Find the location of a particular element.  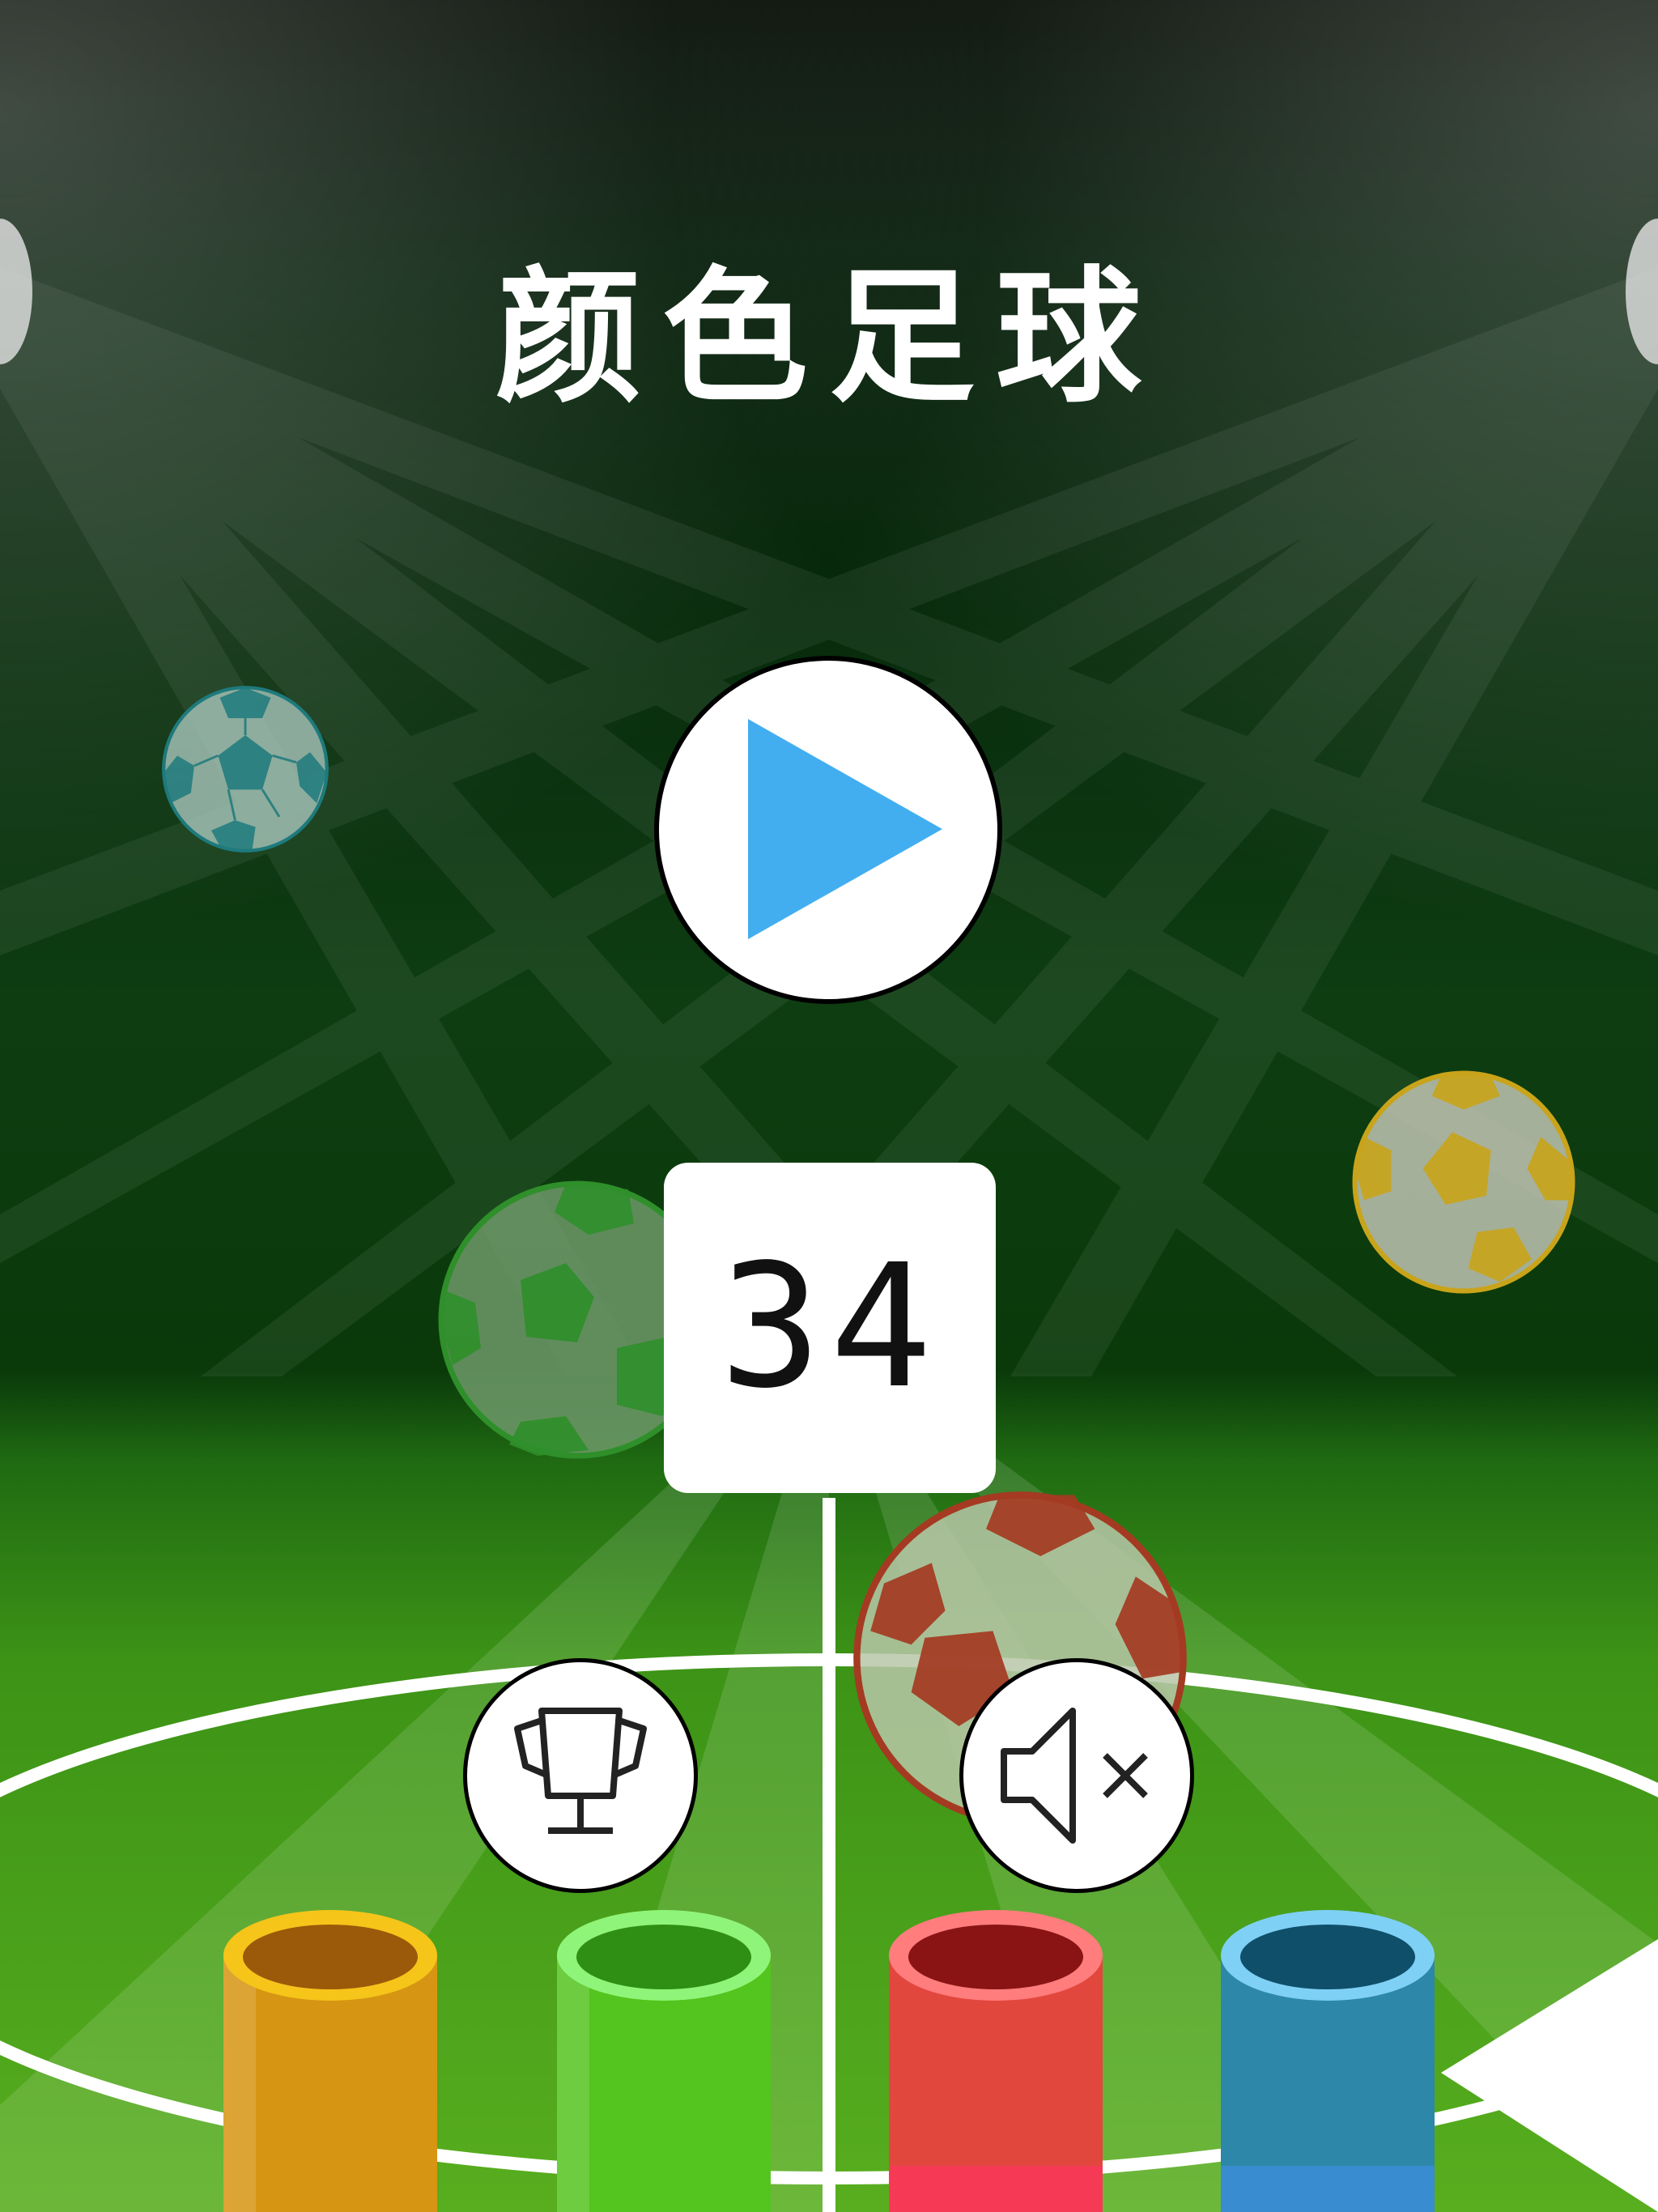

score-display: 34 is located at coordinates (830, 1327).